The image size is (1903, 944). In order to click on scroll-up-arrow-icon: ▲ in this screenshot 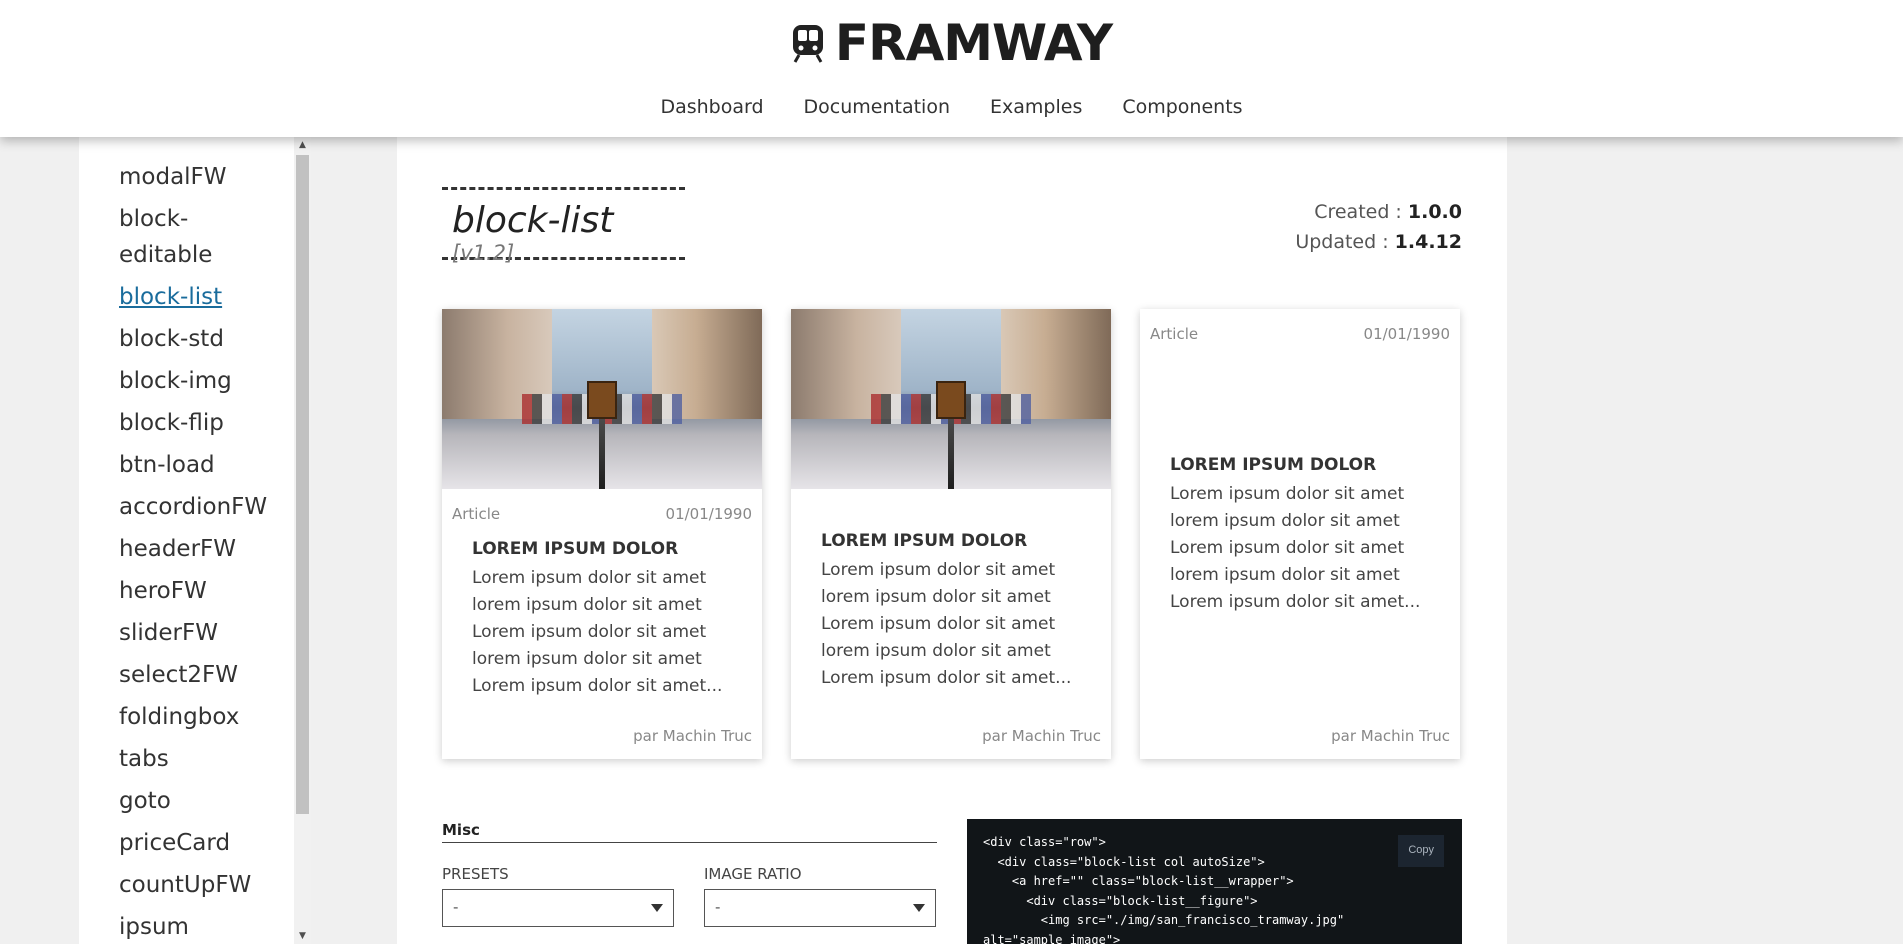, I will do `click(302, 145)`.